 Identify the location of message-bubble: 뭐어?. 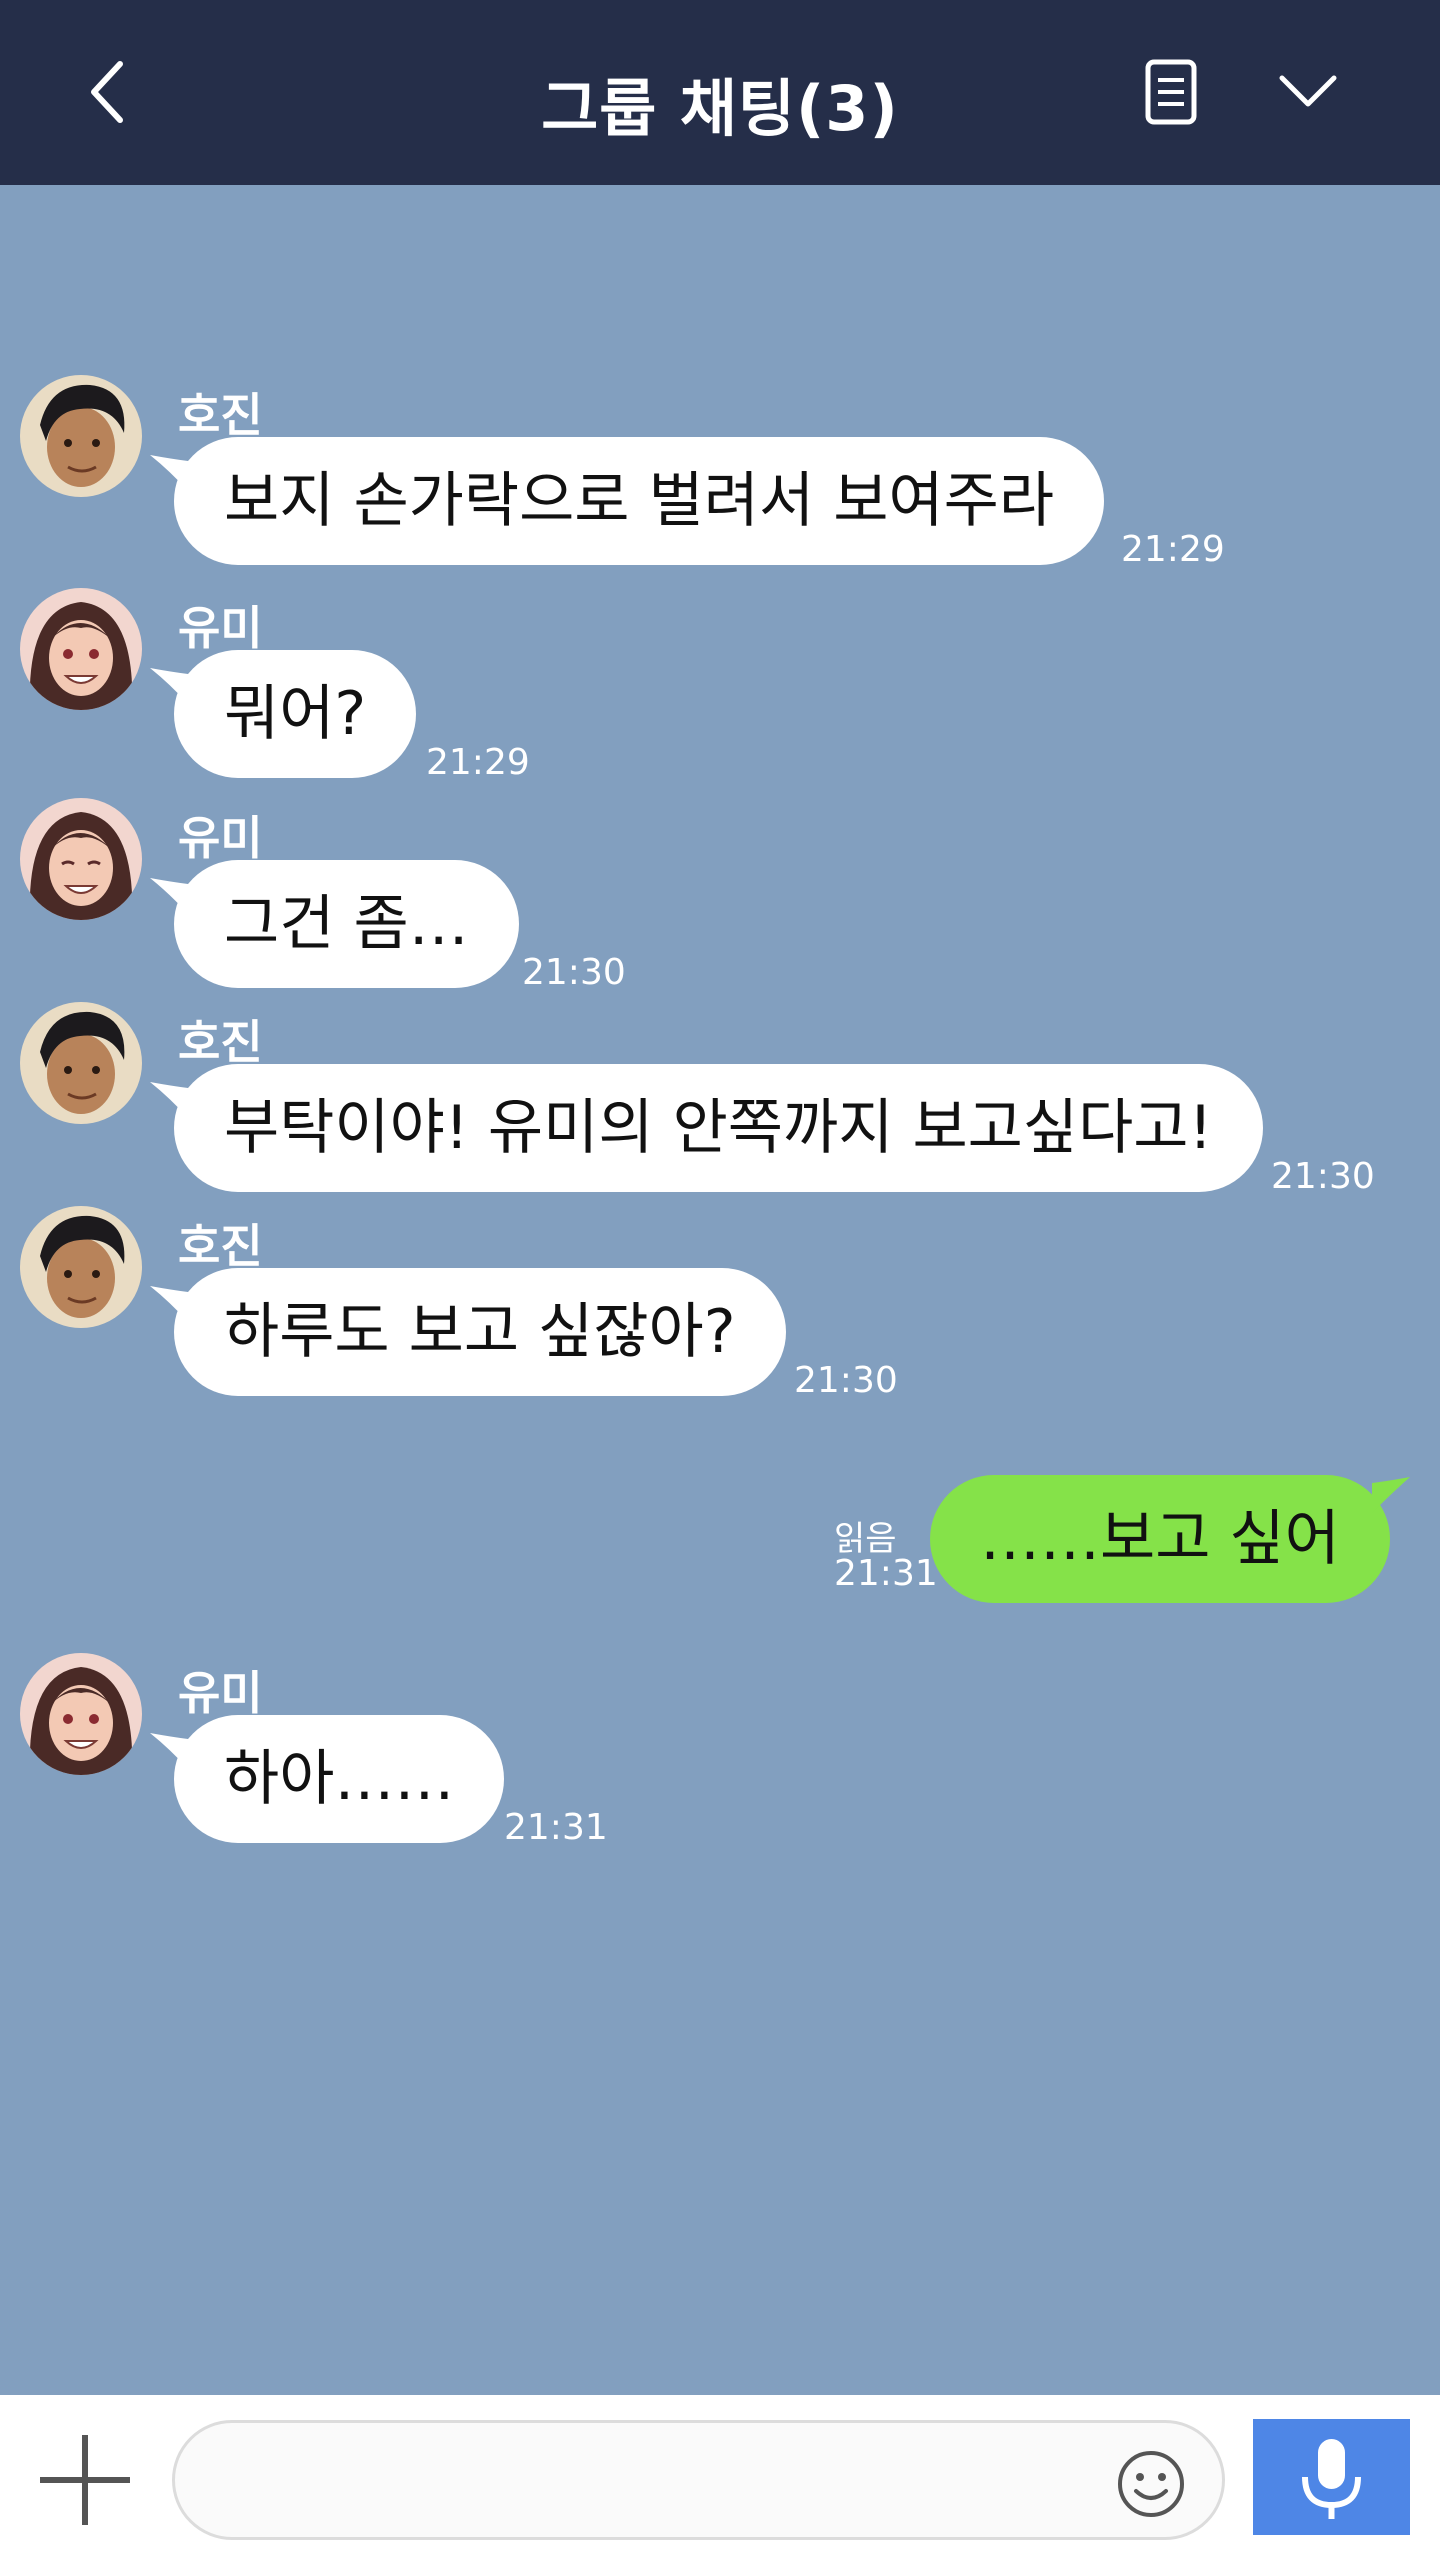
(295, 714).